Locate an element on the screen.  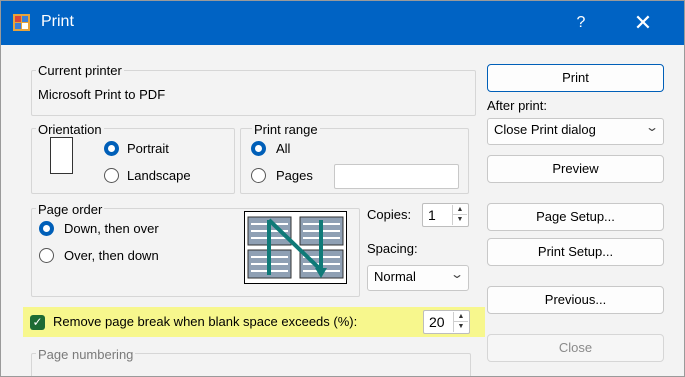
copies-value: 1 is located at coordinates (432, 215).